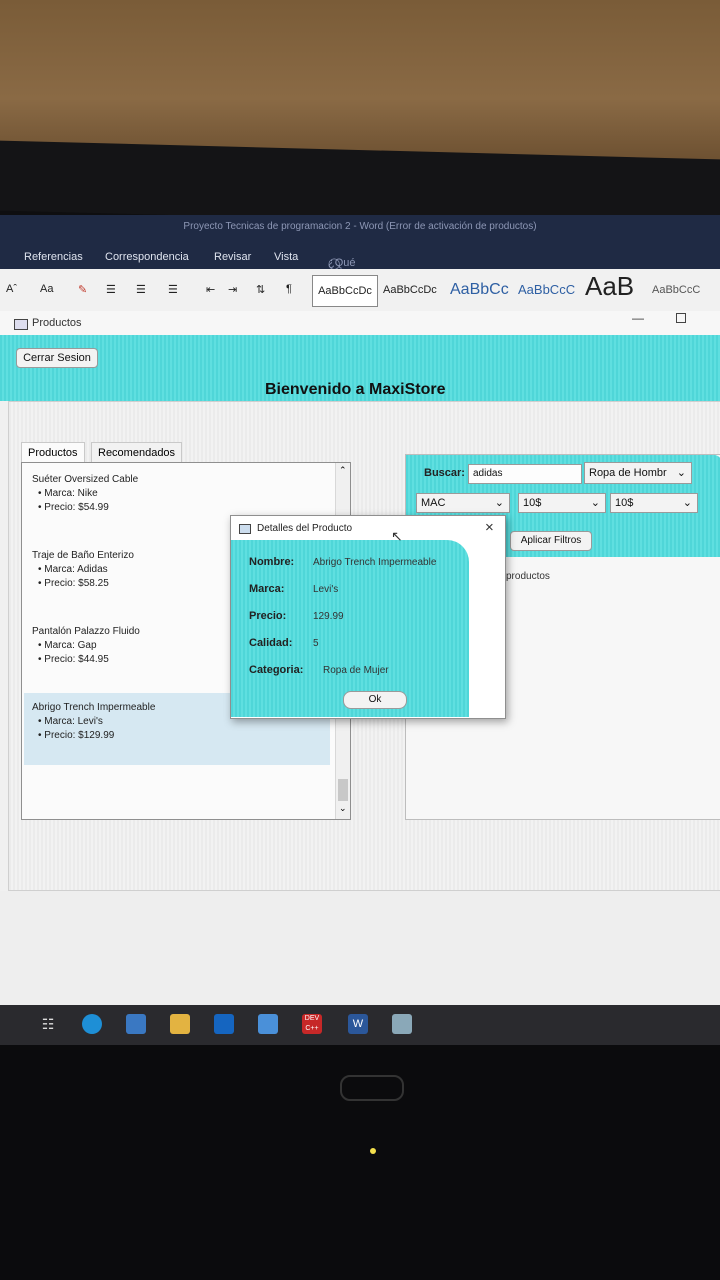  Describe the element at coordinates (267, 589) in the screenshot. I see `brand-label: Marca:` at that location.